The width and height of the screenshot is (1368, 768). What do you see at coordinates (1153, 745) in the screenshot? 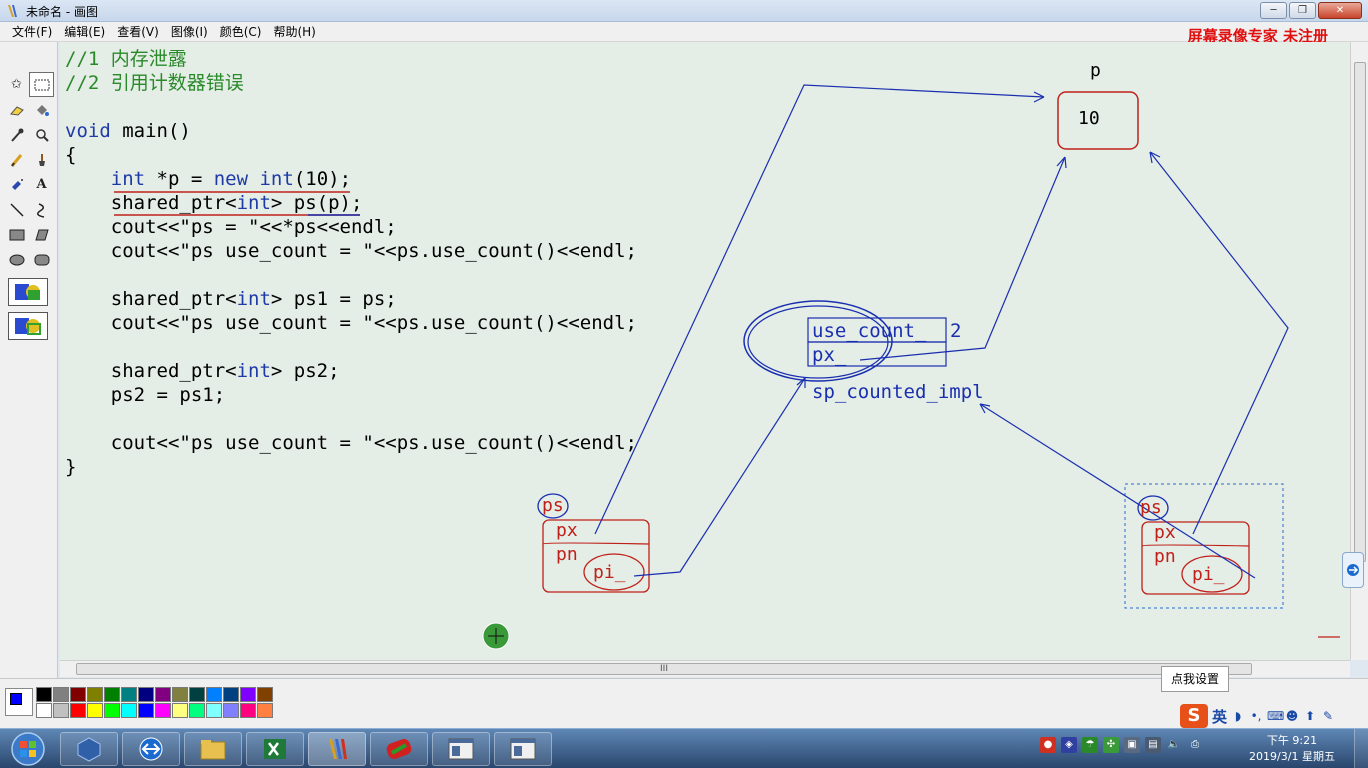
I see `tray-display-icon: ▤` at bounding box center [1153, 745].